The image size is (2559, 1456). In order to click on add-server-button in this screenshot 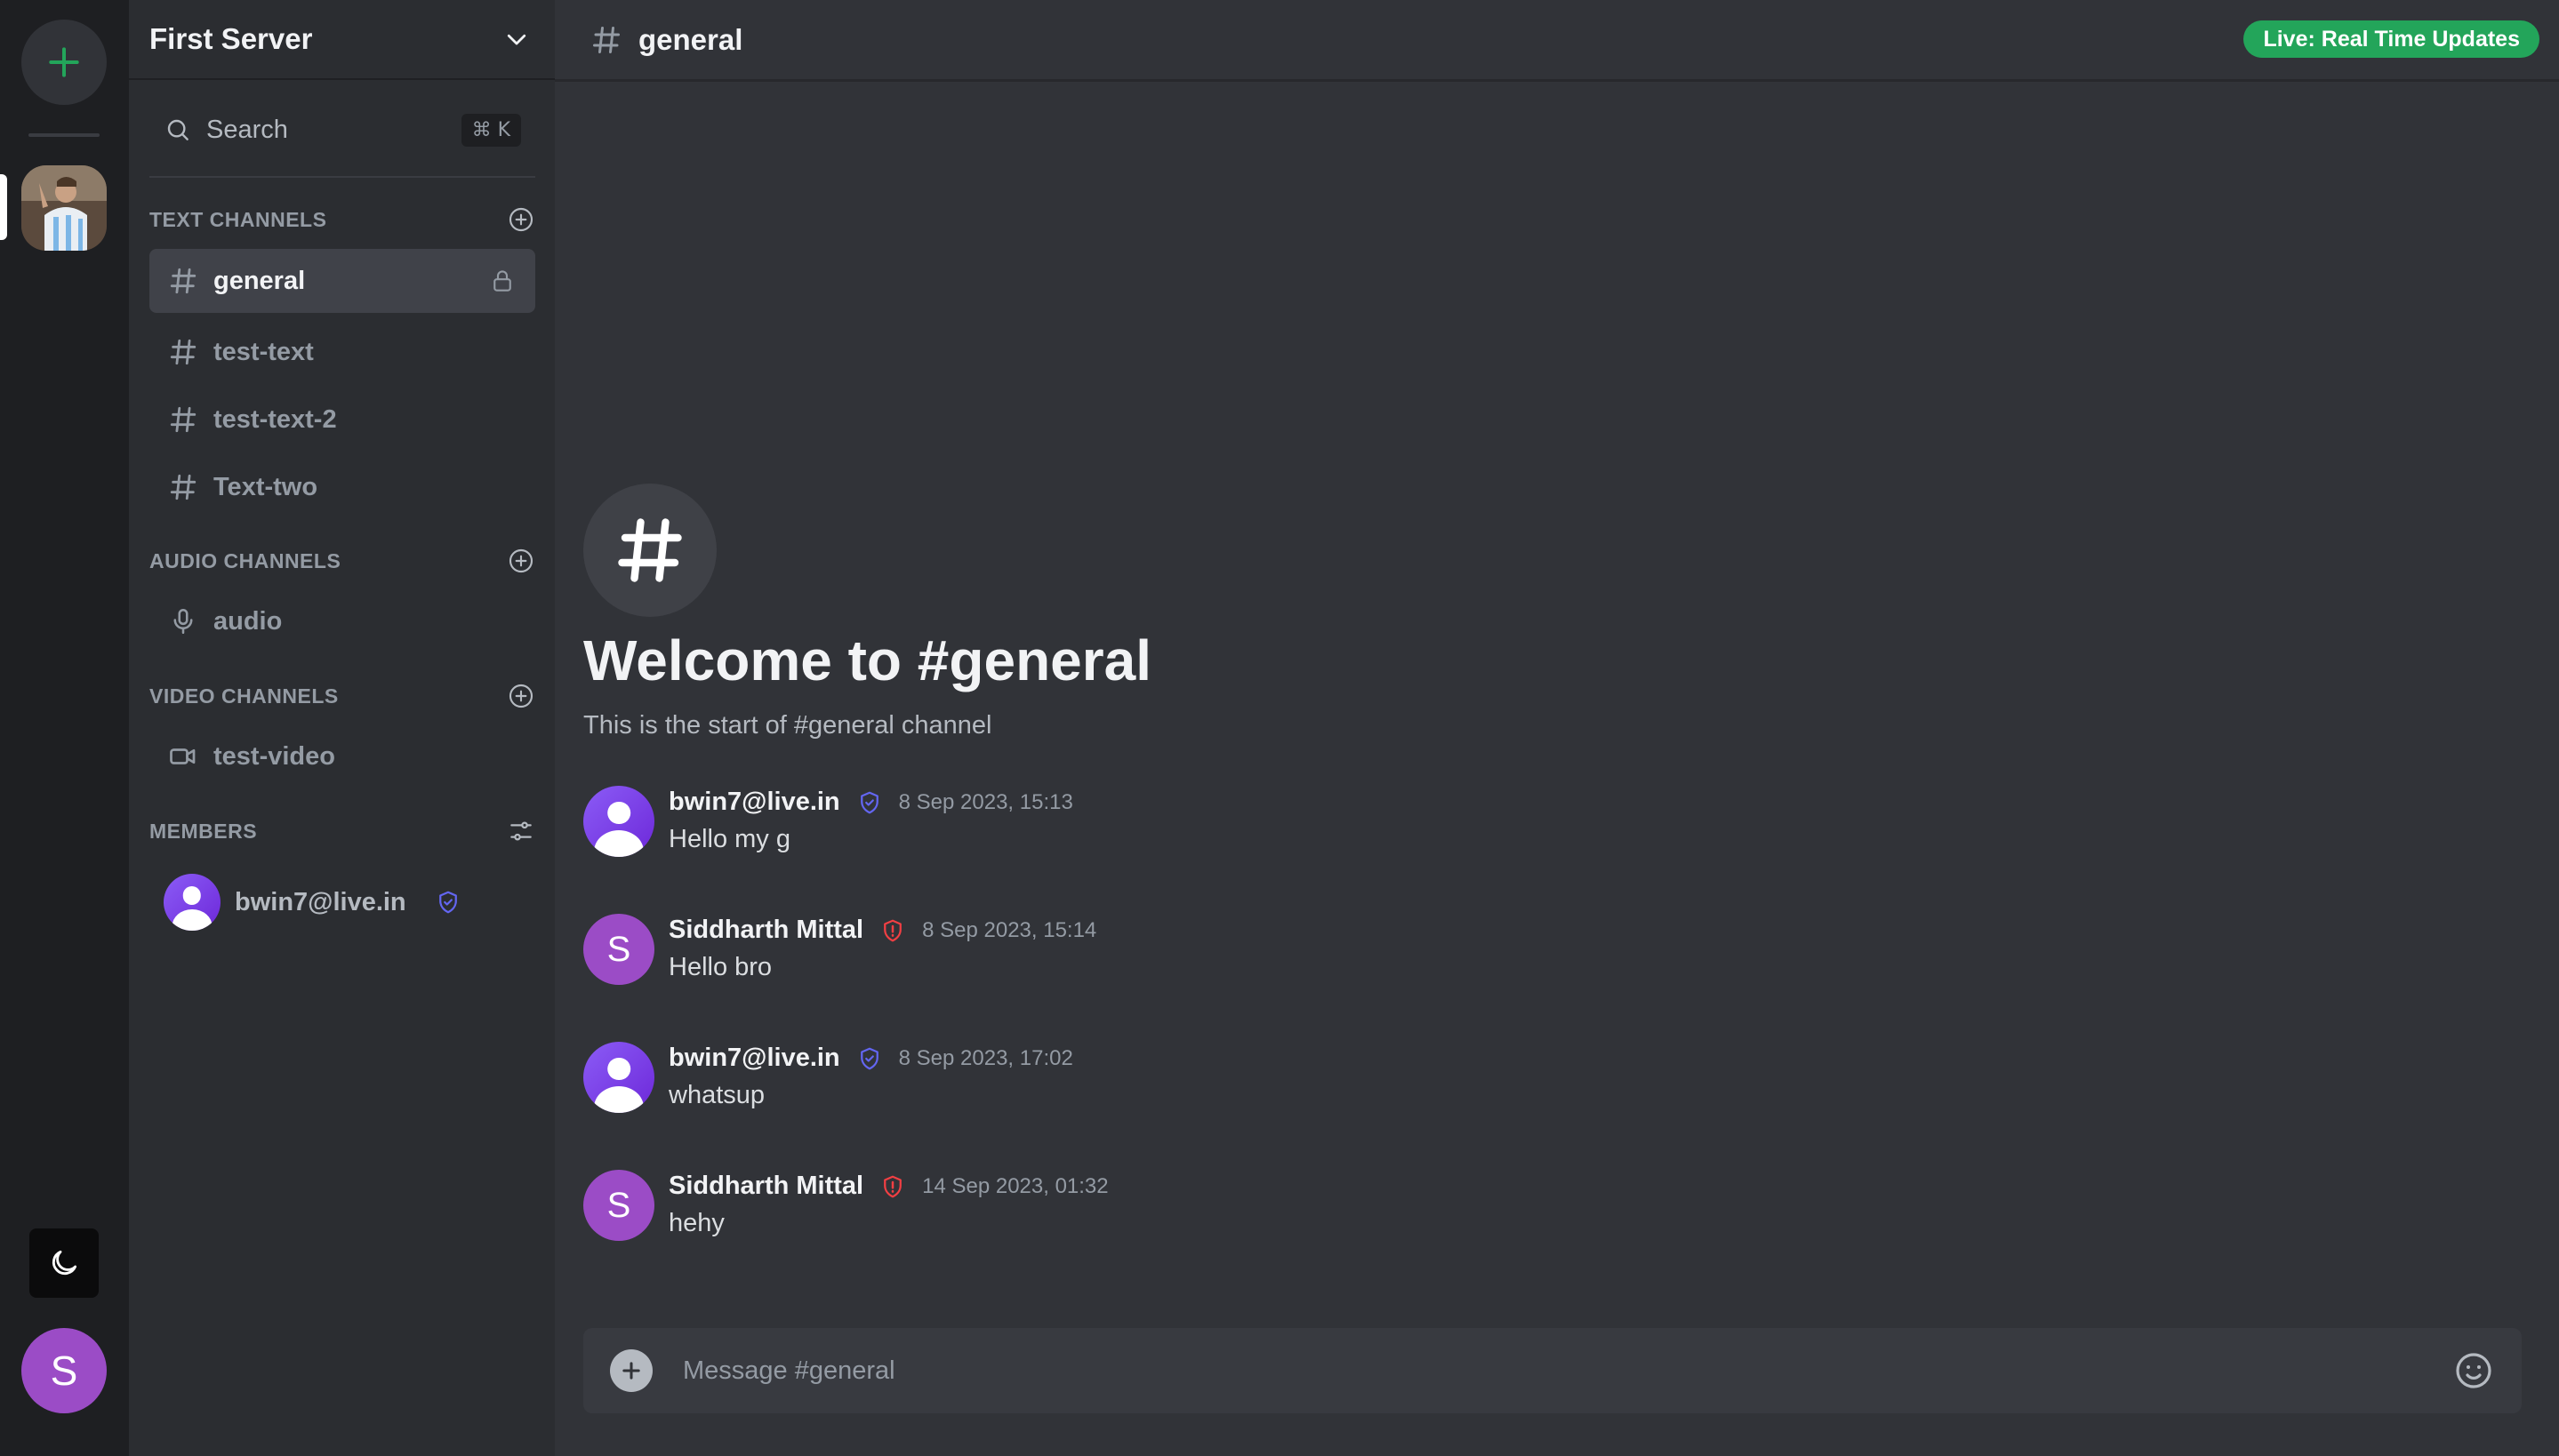, I will do `click(64, 62)`.